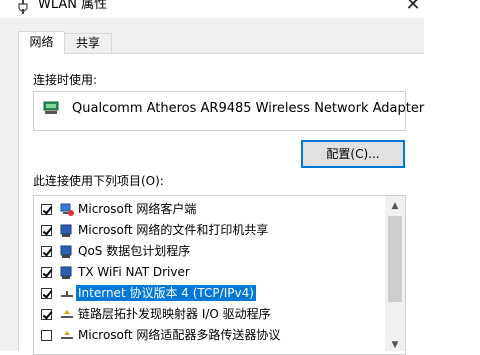 This screenshot has height=355, width=480. I want to click on list-item: Microsoft 网络适配器多路传送器协议, so click(211, 335).